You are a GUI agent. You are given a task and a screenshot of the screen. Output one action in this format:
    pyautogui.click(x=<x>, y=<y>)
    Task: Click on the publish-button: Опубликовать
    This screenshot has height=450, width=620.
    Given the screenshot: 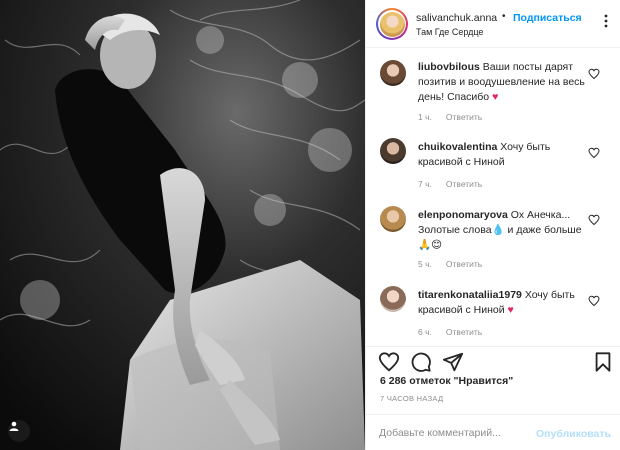 What is the action you would take?
    pyautogui.click(x=573, y=434)
    